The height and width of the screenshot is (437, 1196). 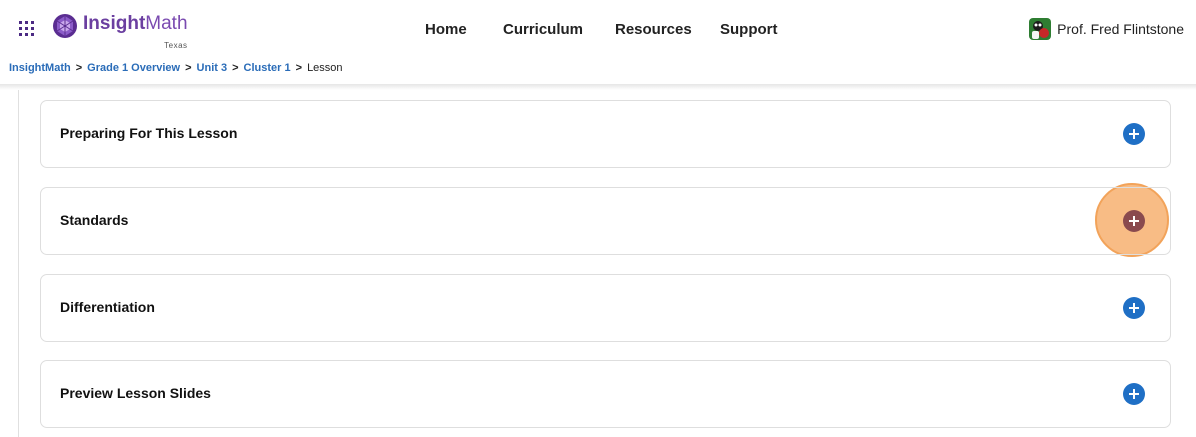 What do you see at coordinates (18, 263) in the screenshot?
I see `content-border` at bounding box center [18, 263].